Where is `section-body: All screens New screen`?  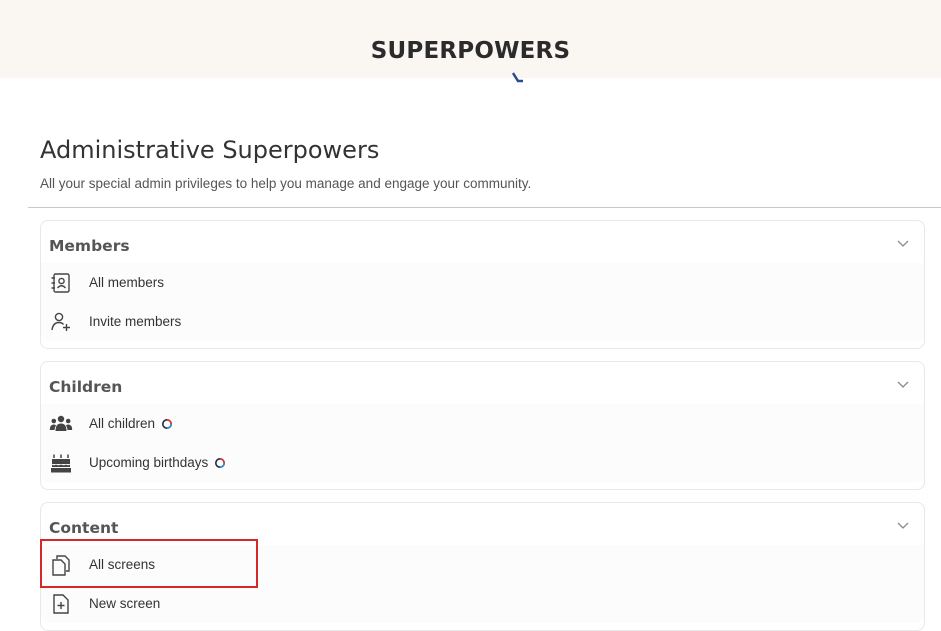
section-body: All screens New screen is located at coordinates (482, 584).